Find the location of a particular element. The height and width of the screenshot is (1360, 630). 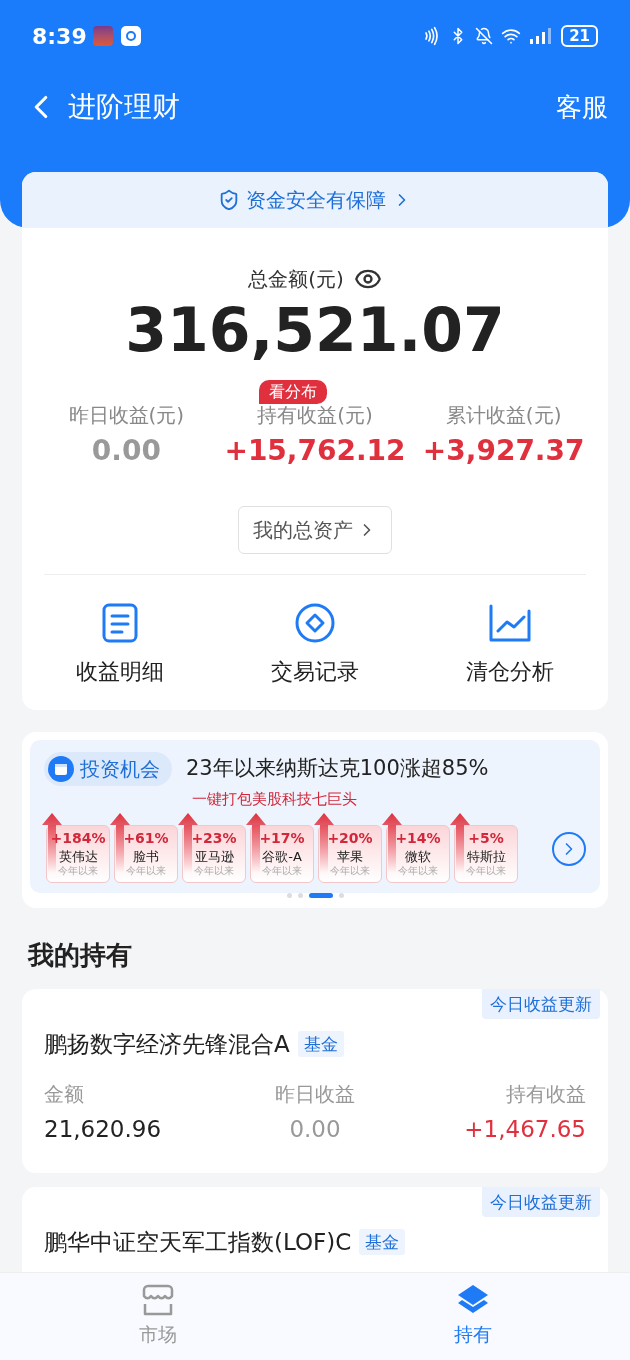

holding-card: 今日收益更新 鹏华中证空天军工指数(LOF)C 基金 is located at coordinates (315, 1229).